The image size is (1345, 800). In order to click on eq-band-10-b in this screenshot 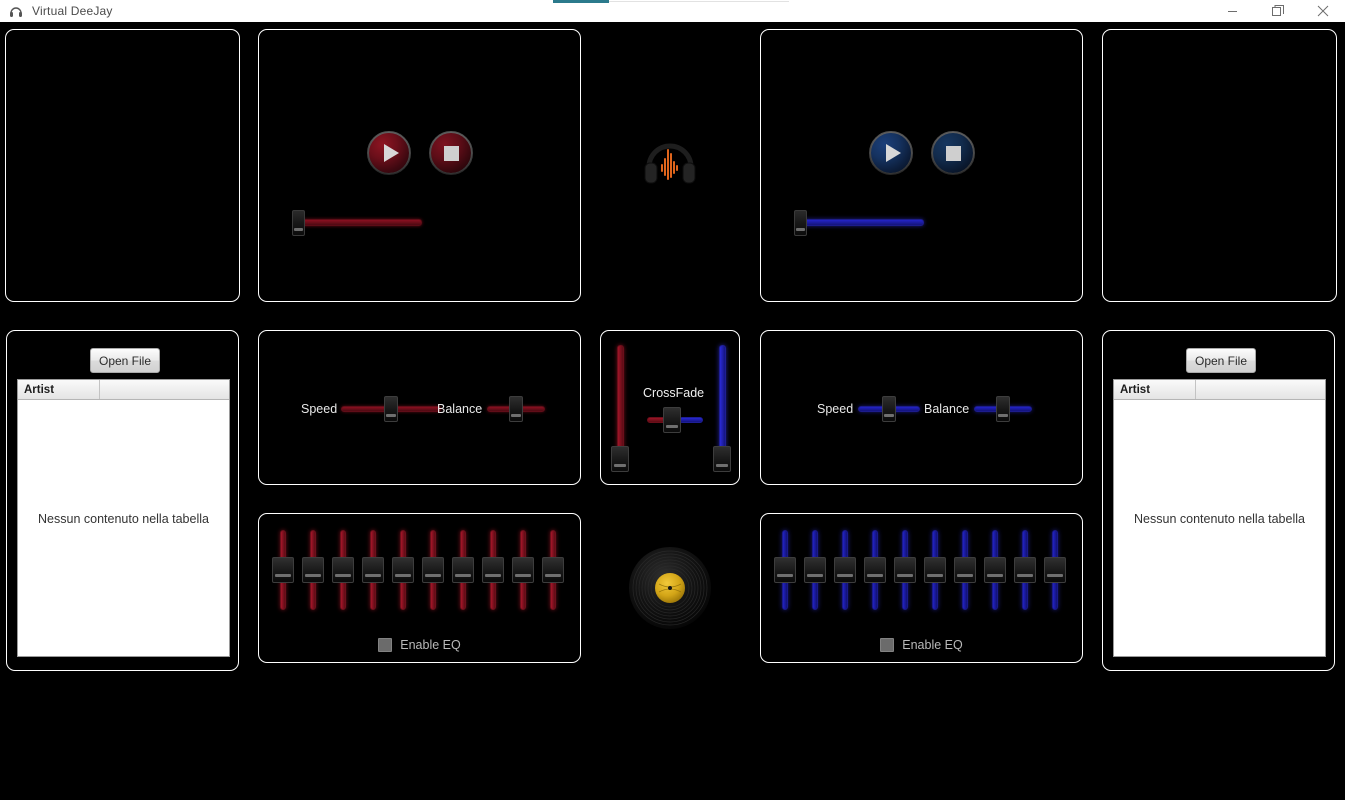, I will do `click(1055, 570)`.